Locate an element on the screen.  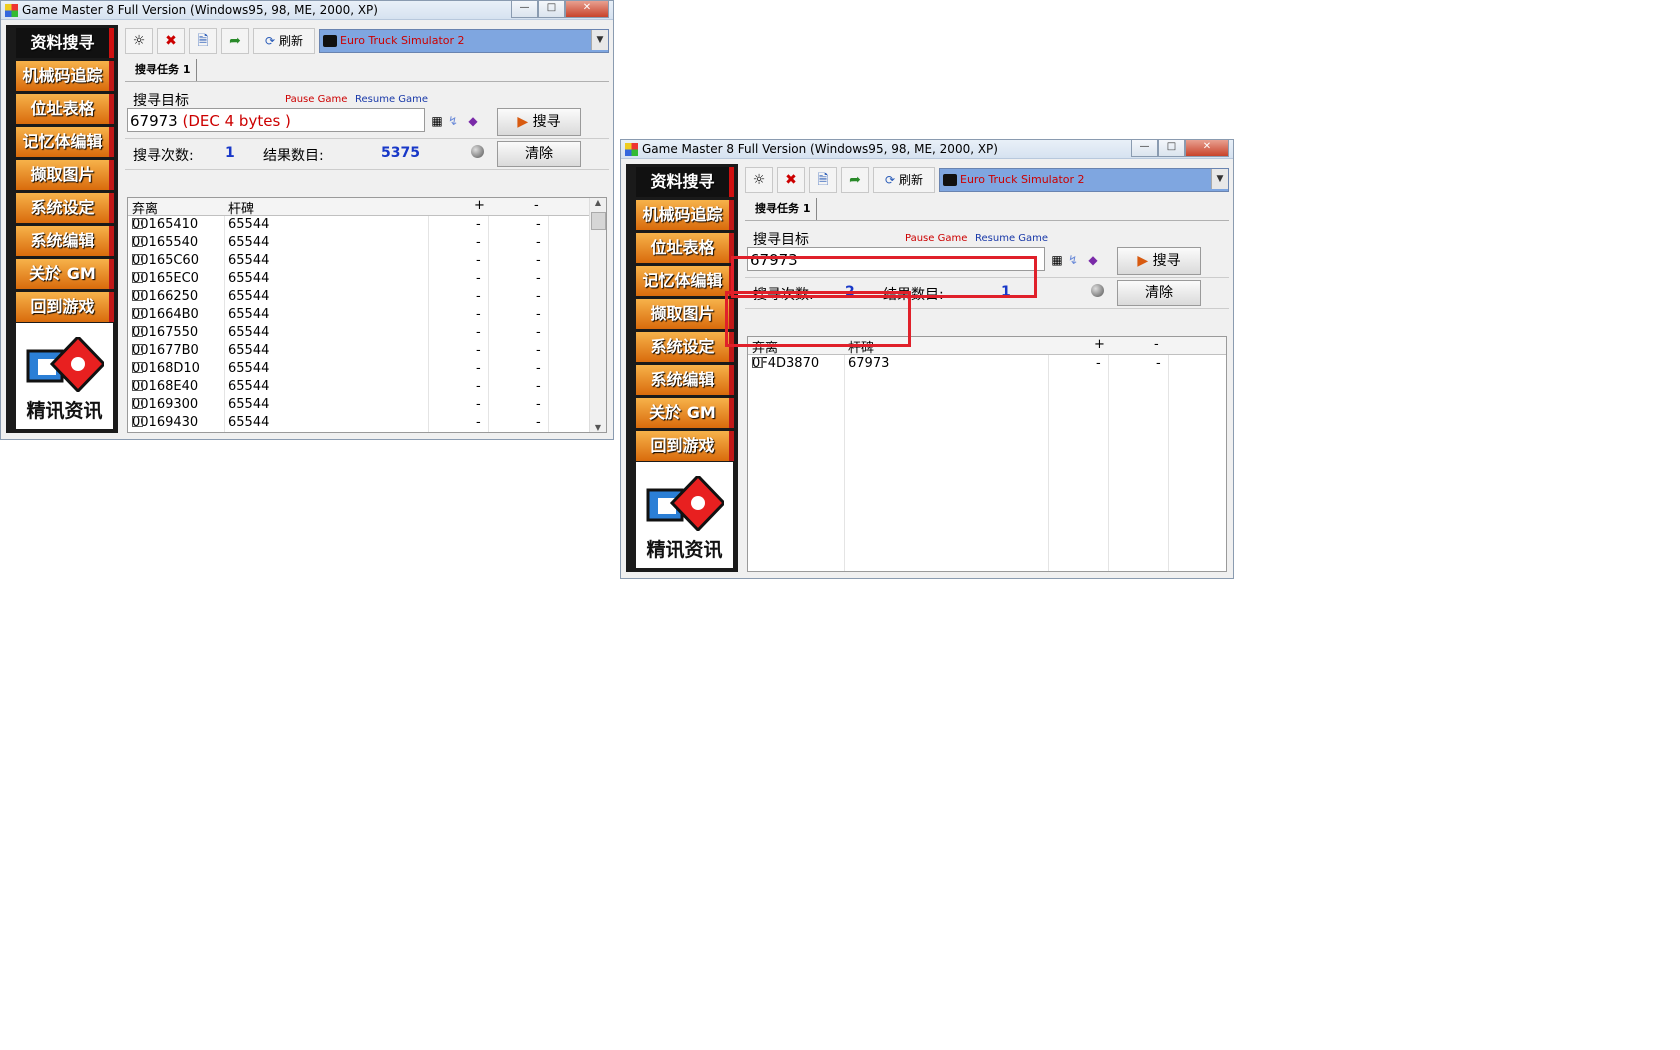
table-row: 00169300 65544 - - is located at coordinates (367, 405).